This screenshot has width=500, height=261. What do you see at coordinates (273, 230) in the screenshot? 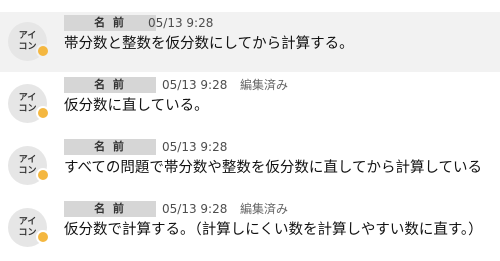
I see `message-text: 仮分数で計算する。（計算しにくい数を計算しやすい数に直す。）` at bounding box center [273, 230].